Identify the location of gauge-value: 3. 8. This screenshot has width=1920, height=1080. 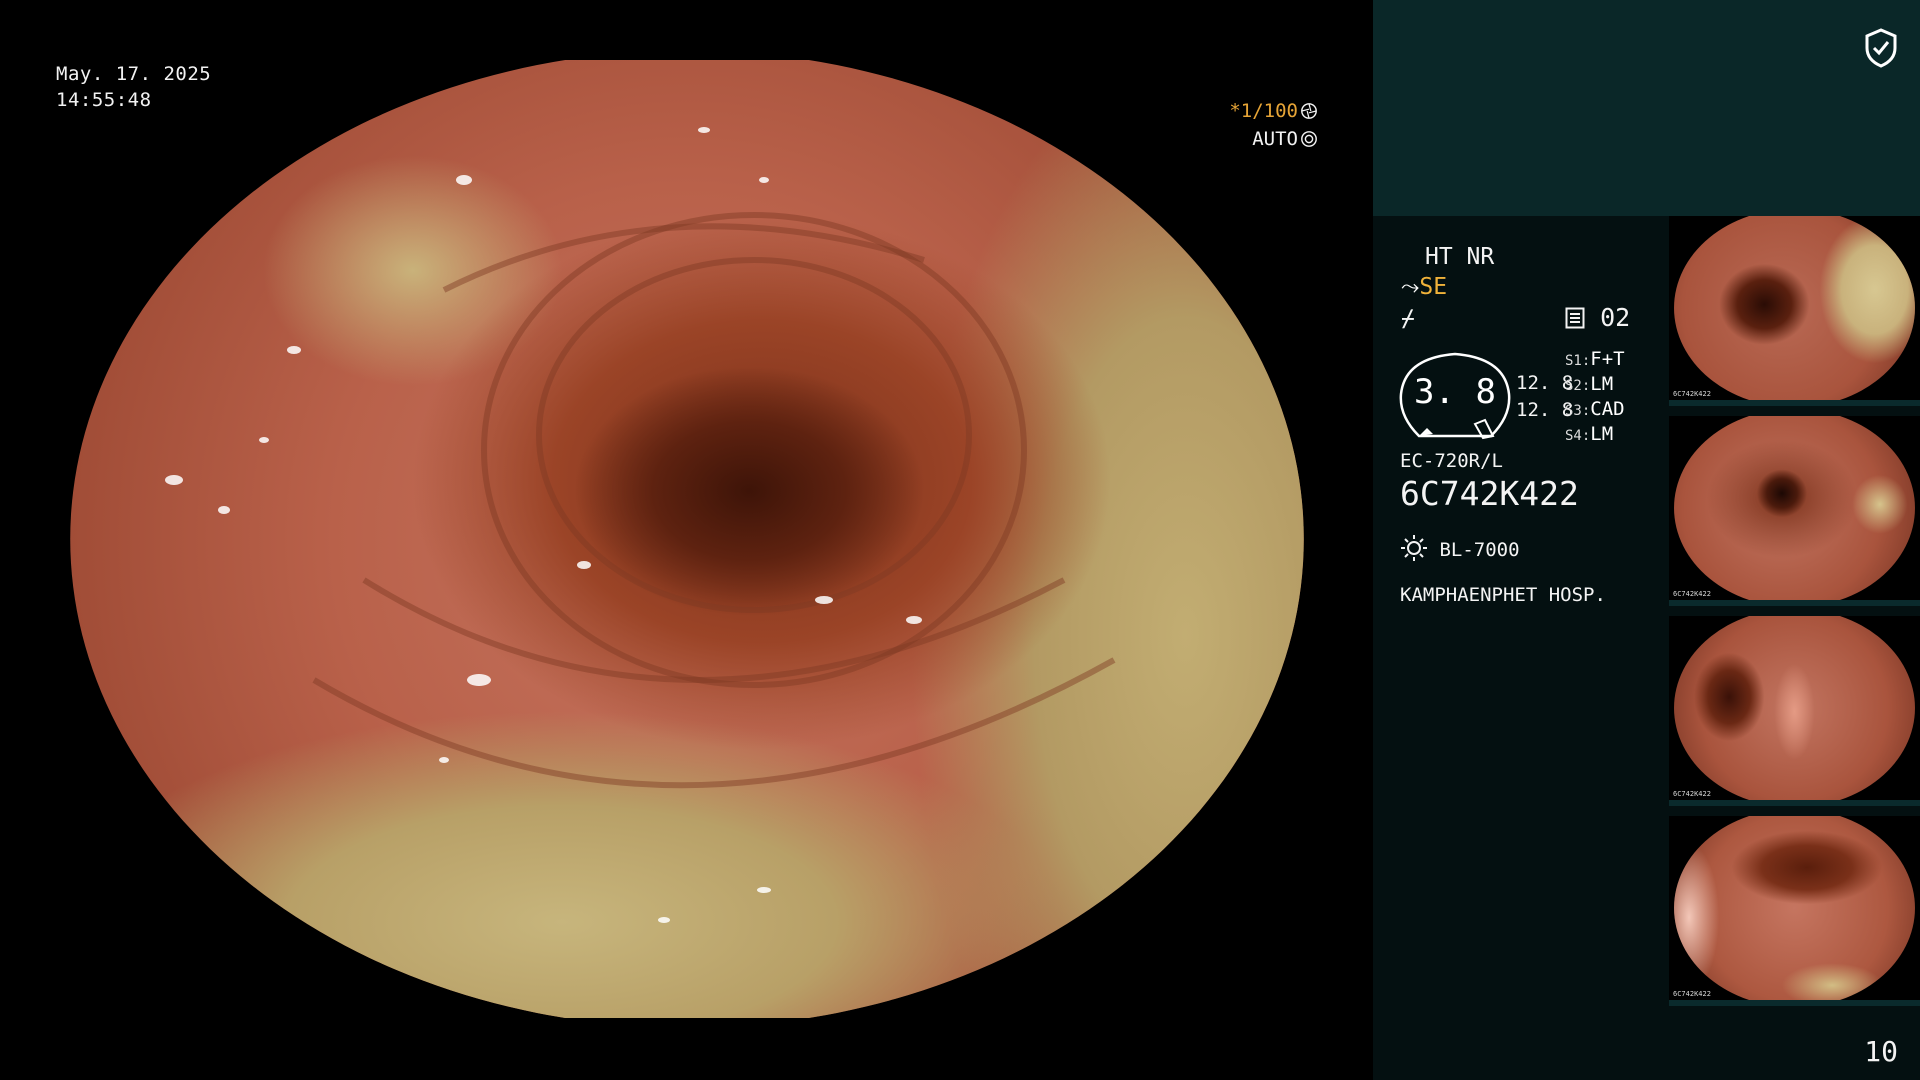
(1455, 392).